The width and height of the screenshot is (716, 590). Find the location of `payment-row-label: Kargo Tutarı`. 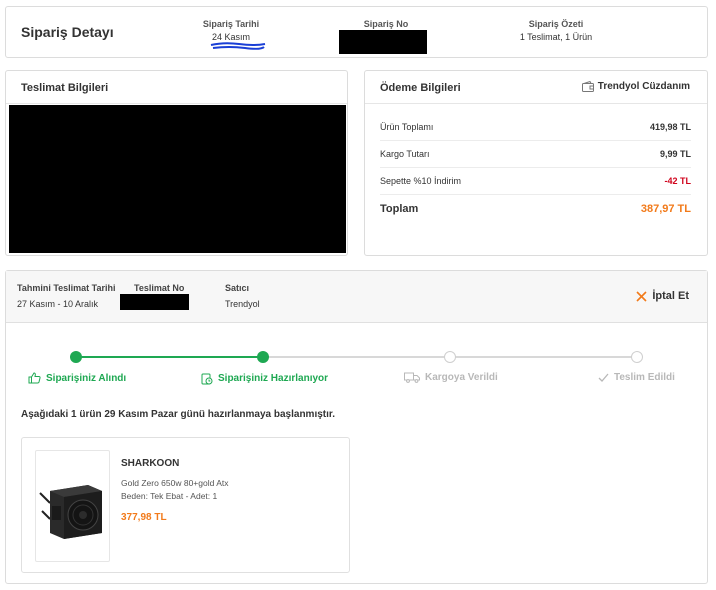

payment-row-label: Kargo Tutarı is located at coordinates (405, 154).